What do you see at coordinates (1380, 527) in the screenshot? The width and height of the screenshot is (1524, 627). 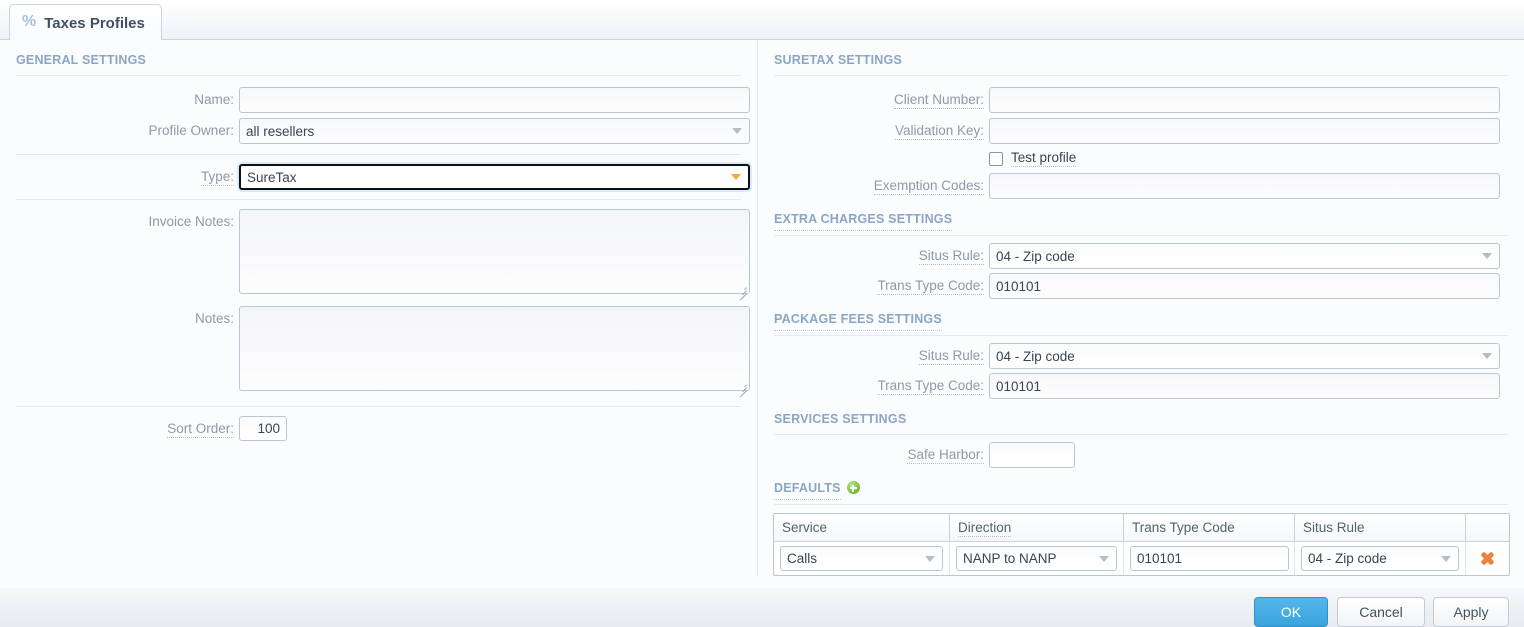 I see `column-header-situs-rule: Situs Rule` at bounding box center [1380, 527].